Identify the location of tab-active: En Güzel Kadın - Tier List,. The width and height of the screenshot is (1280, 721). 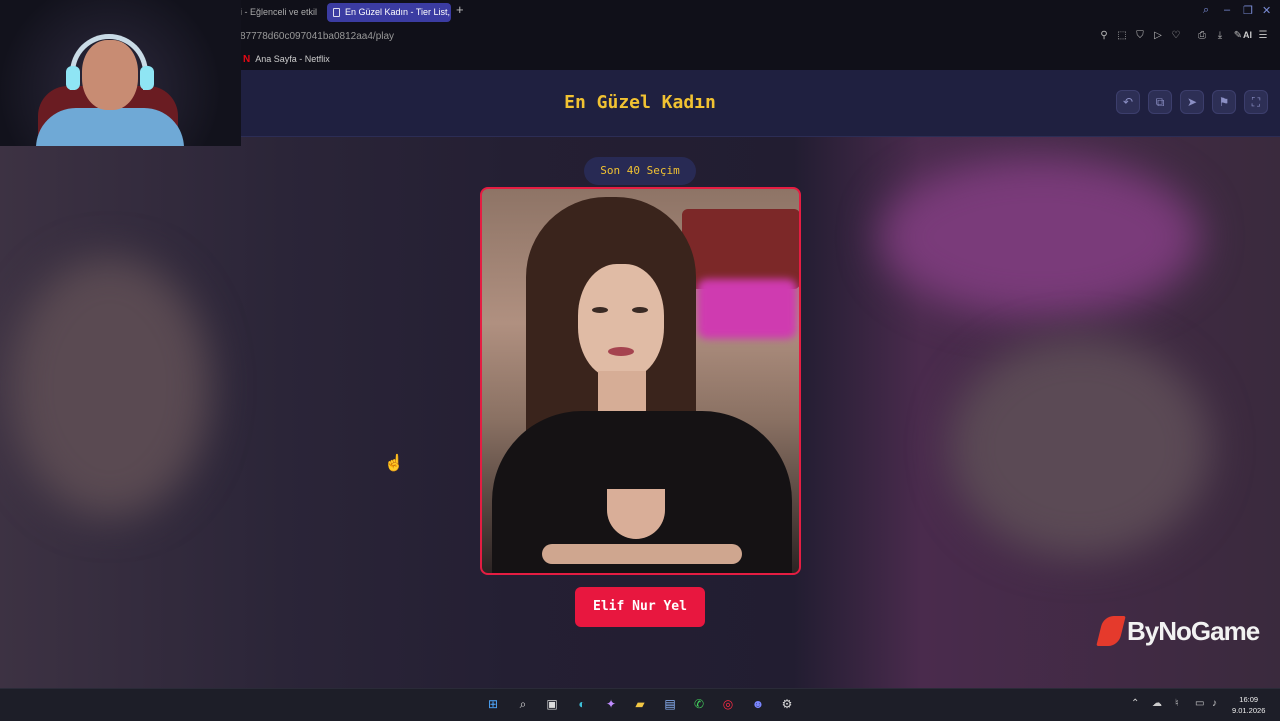
(389, 12).